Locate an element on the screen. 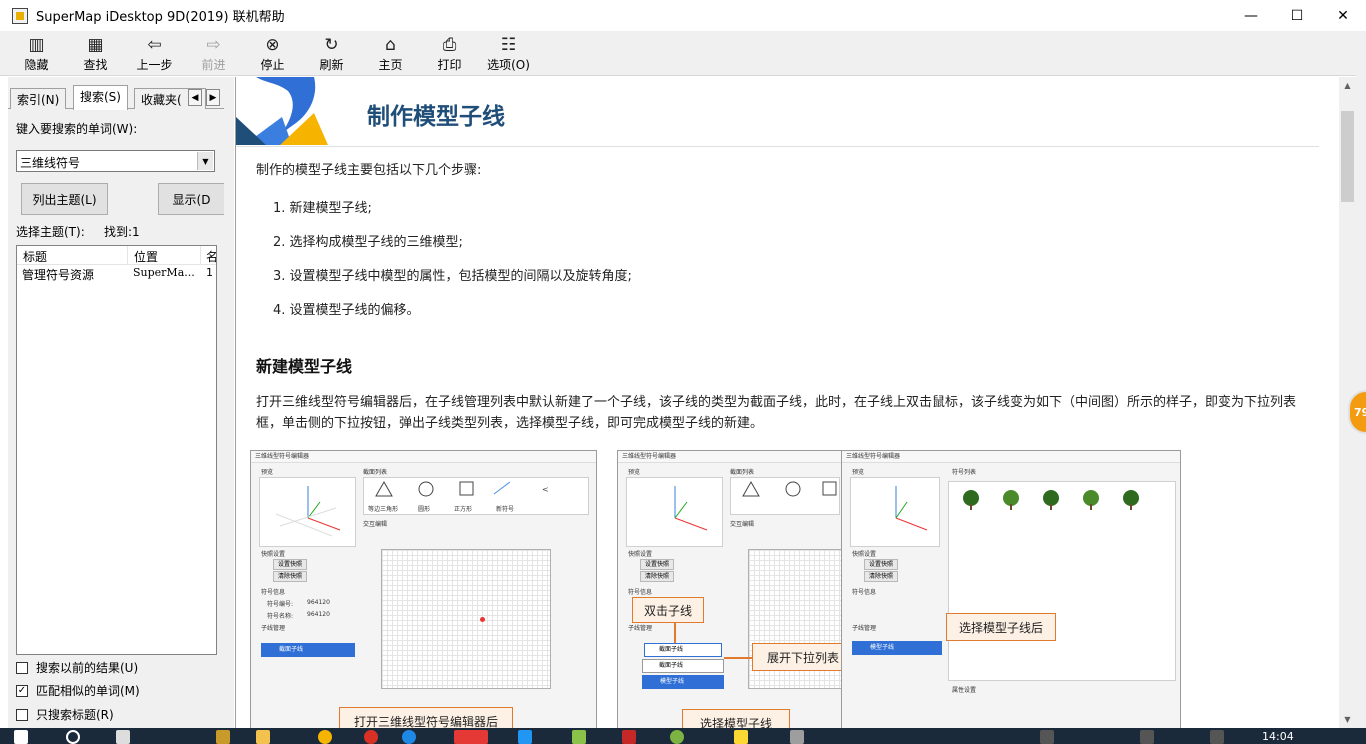 Image resolution: width=1366 pixels, height=744 pixels. scroll-down-icon: ▼ is located at coordinates (1347, 719).